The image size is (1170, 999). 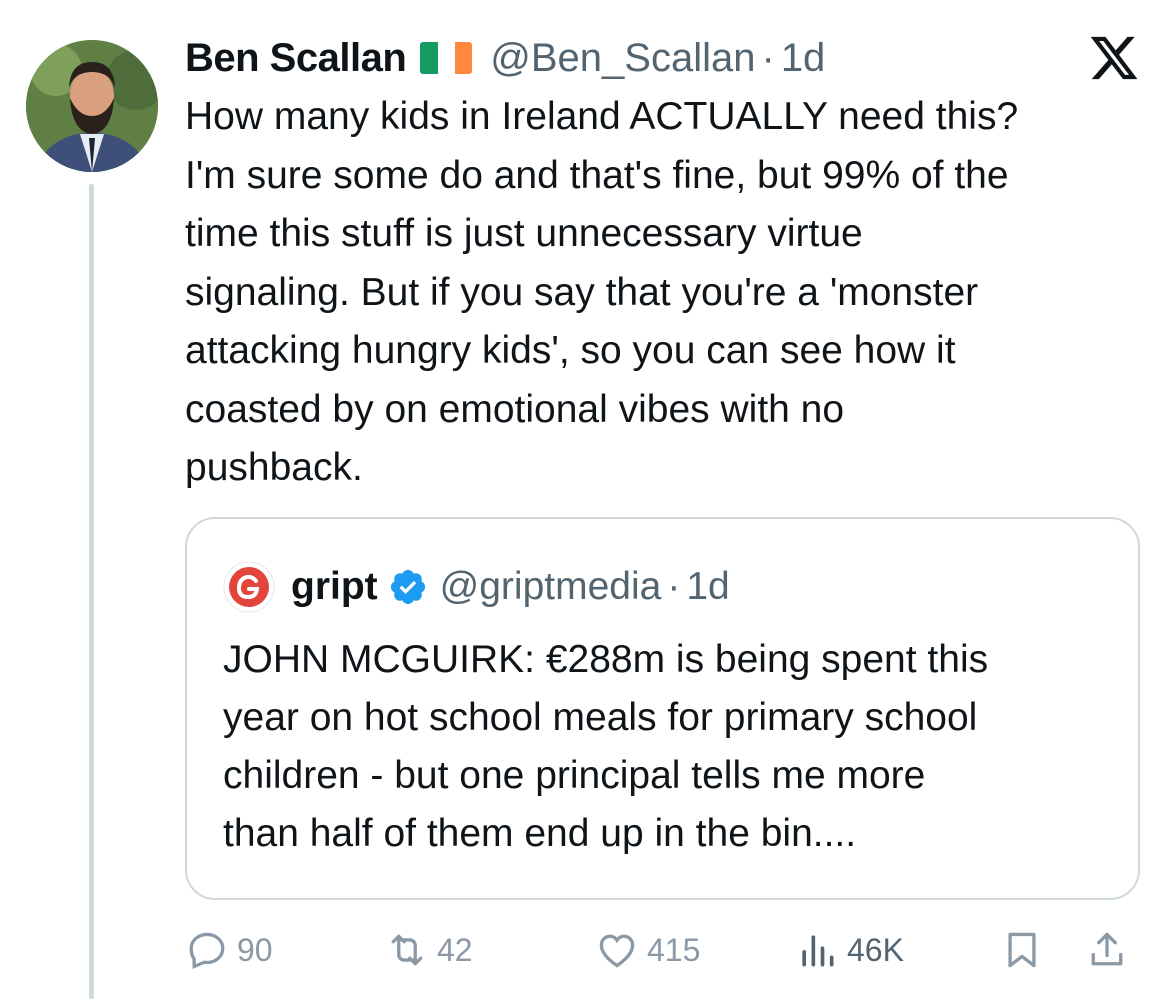 I want to click on reply-icon, so click(x=207, y=950).